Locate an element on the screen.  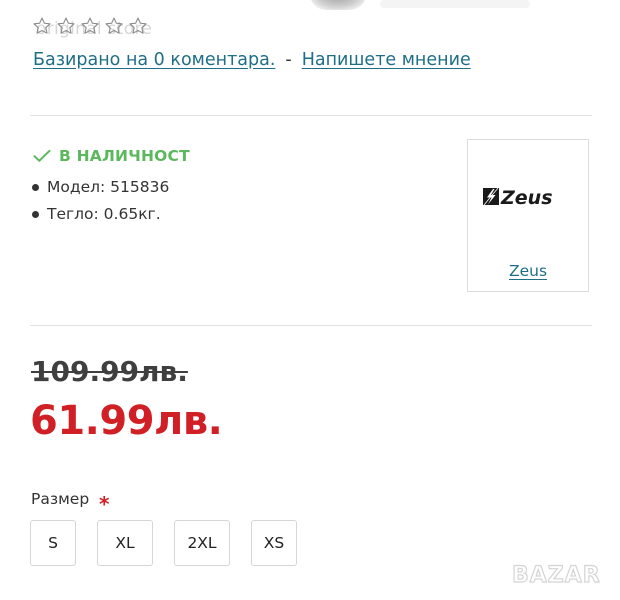
check-icon is located at coordinates (42, 155).